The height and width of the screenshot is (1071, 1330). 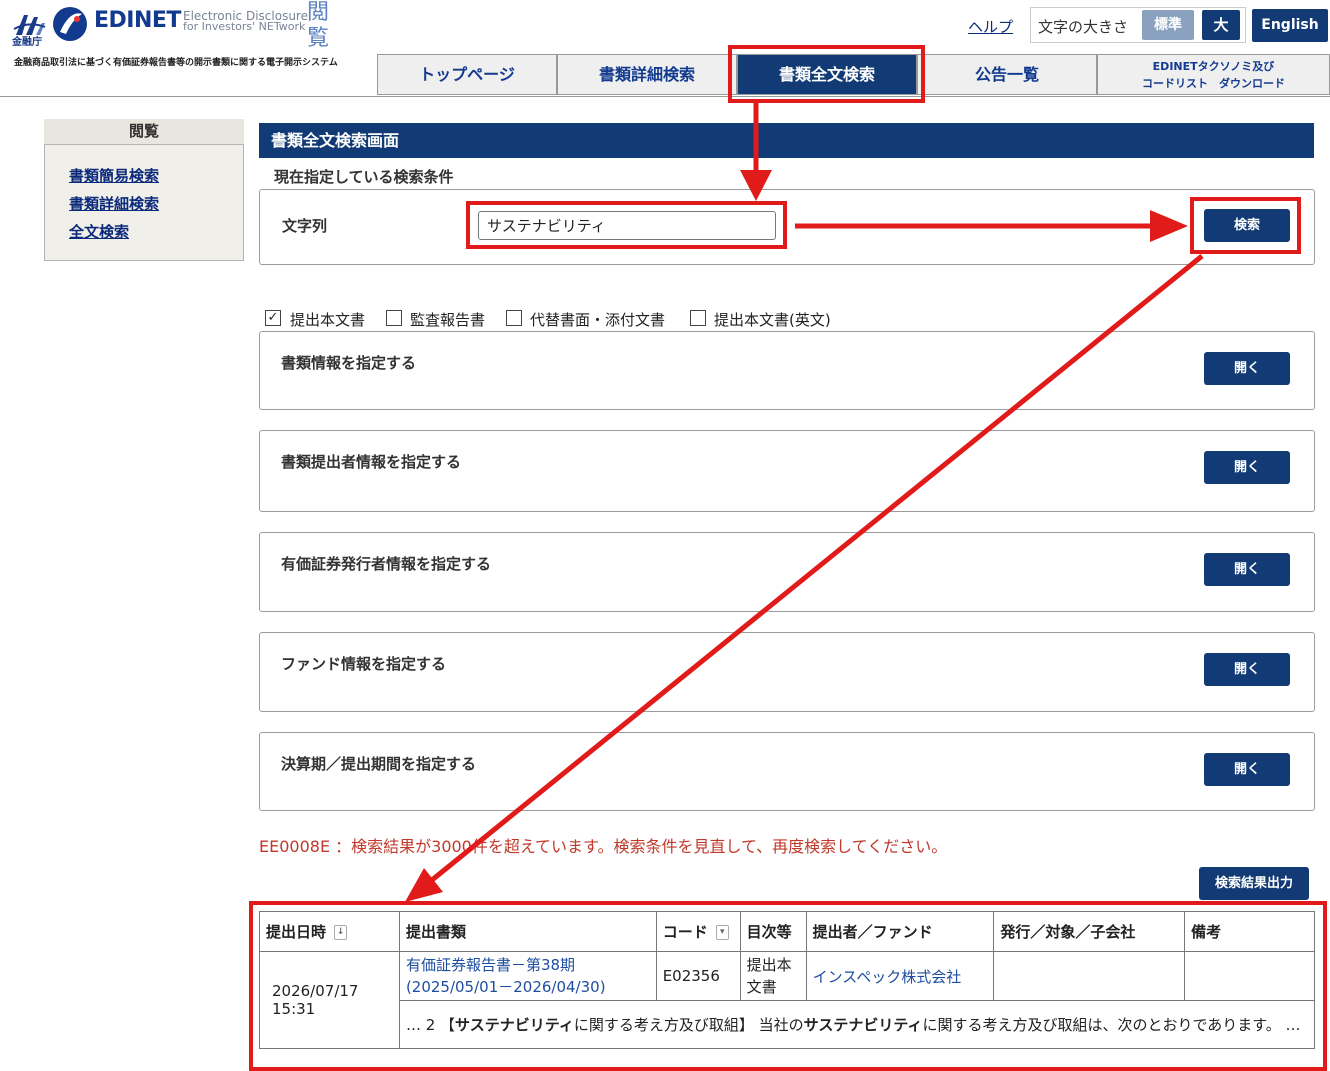 What do you see at coordinates (756, 185) in the screenshot?
I see `arrowhead-down-icon` at bounding box center [756, 185].